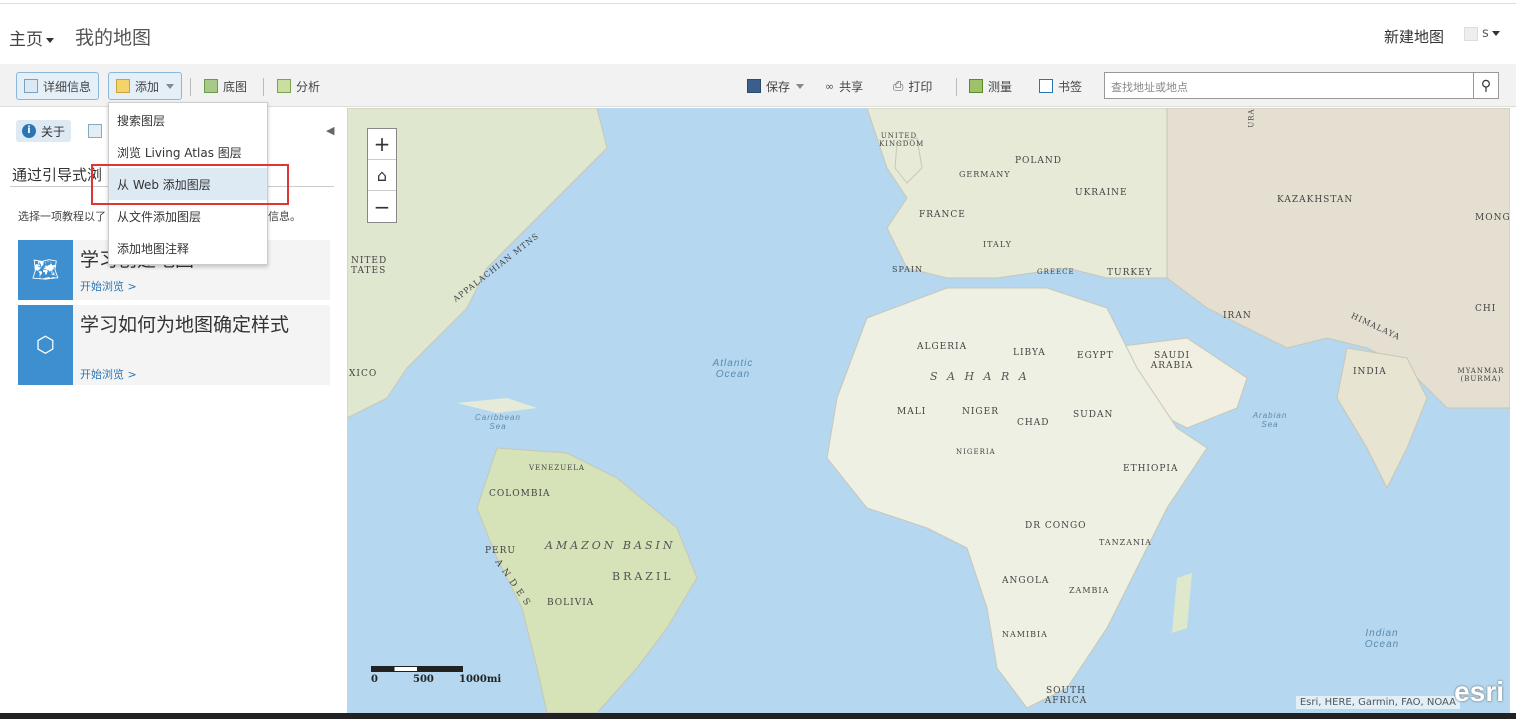 The width and height of the screenshot is (1516, 719). I want to click on home-extent-button: ⌂, so click(382, 175).